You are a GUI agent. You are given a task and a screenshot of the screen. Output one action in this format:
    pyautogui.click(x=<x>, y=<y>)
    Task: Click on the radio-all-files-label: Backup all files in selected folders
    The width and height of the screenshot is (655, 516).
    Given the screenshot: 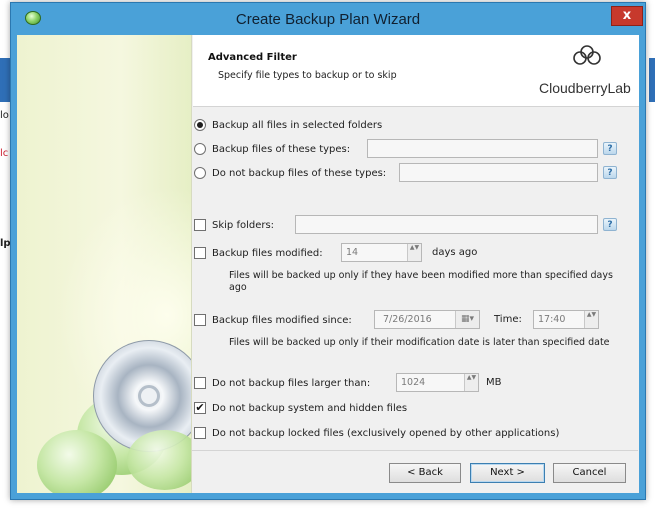 What is the action you would take?
    pyautogui.click(x=297, y=125)
    